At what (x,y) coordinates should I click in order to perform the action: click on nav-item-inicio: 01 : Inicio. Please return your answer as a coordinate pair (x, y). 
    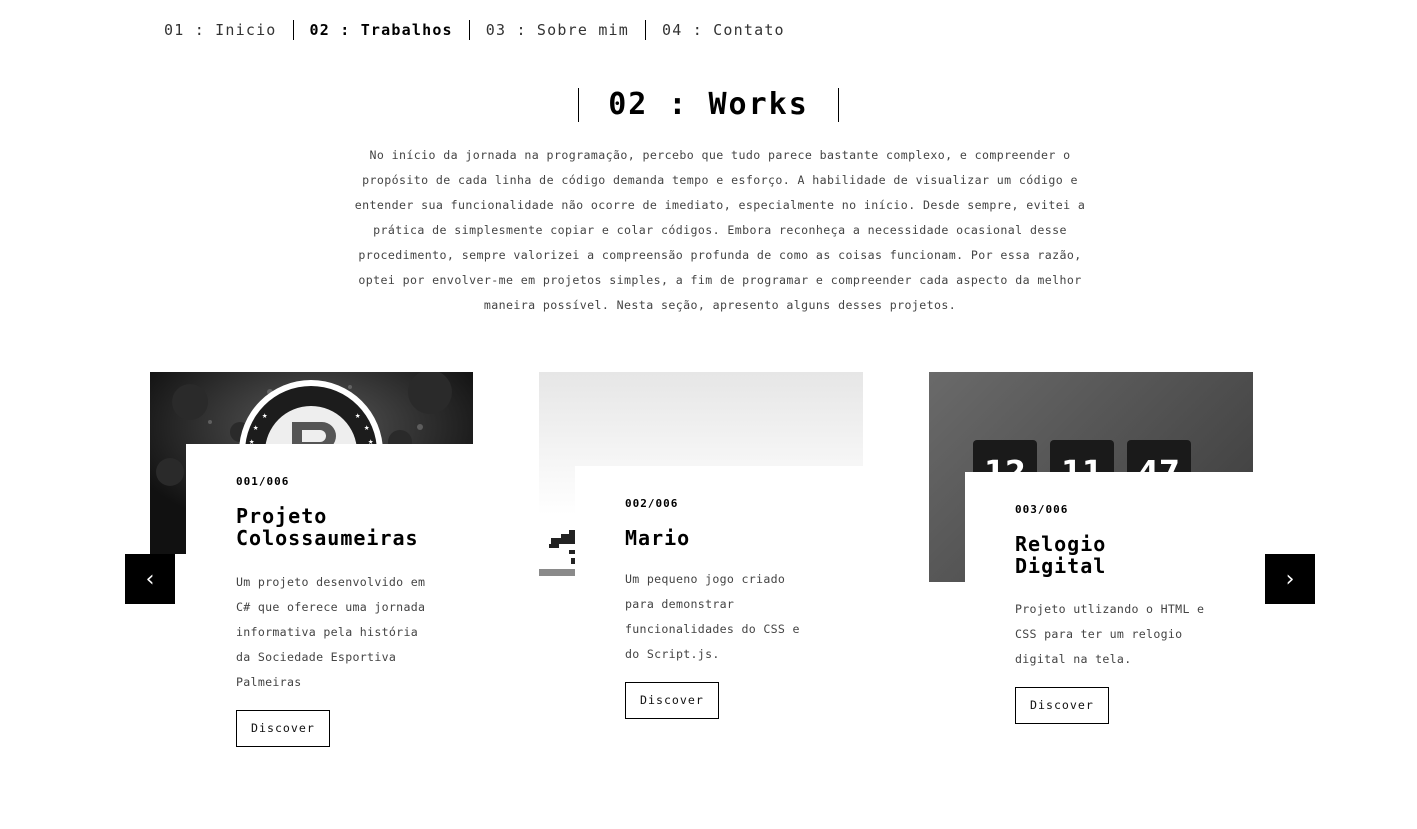
    Looking at the image, I should click on (228, 30).